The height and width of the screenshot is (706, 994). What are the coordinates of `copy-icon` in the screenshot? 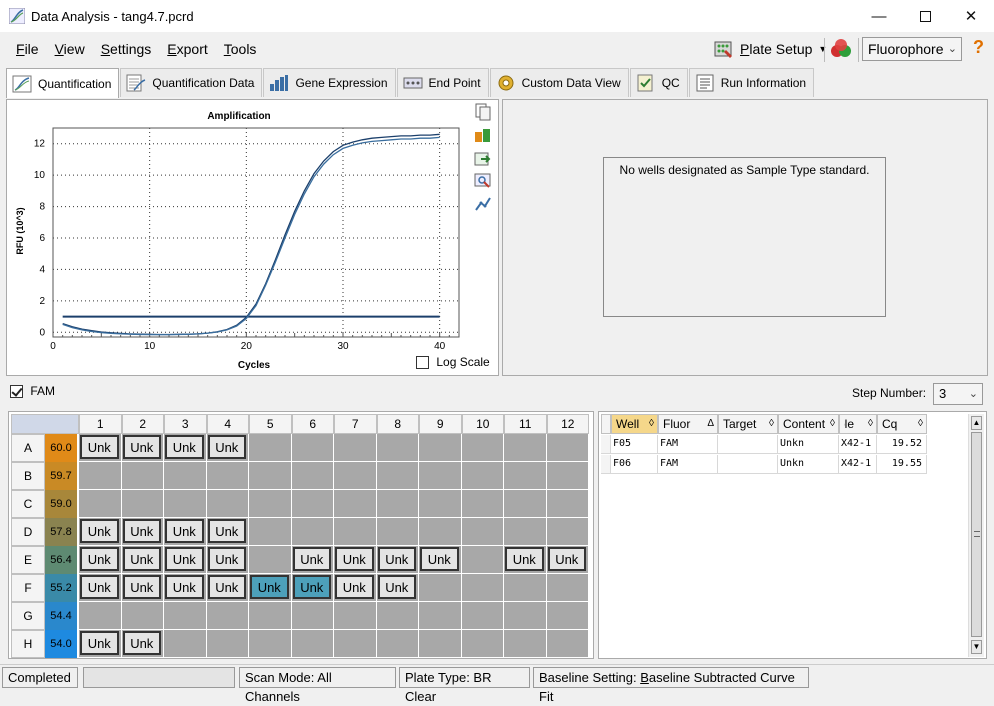 It's located at (483, 112).